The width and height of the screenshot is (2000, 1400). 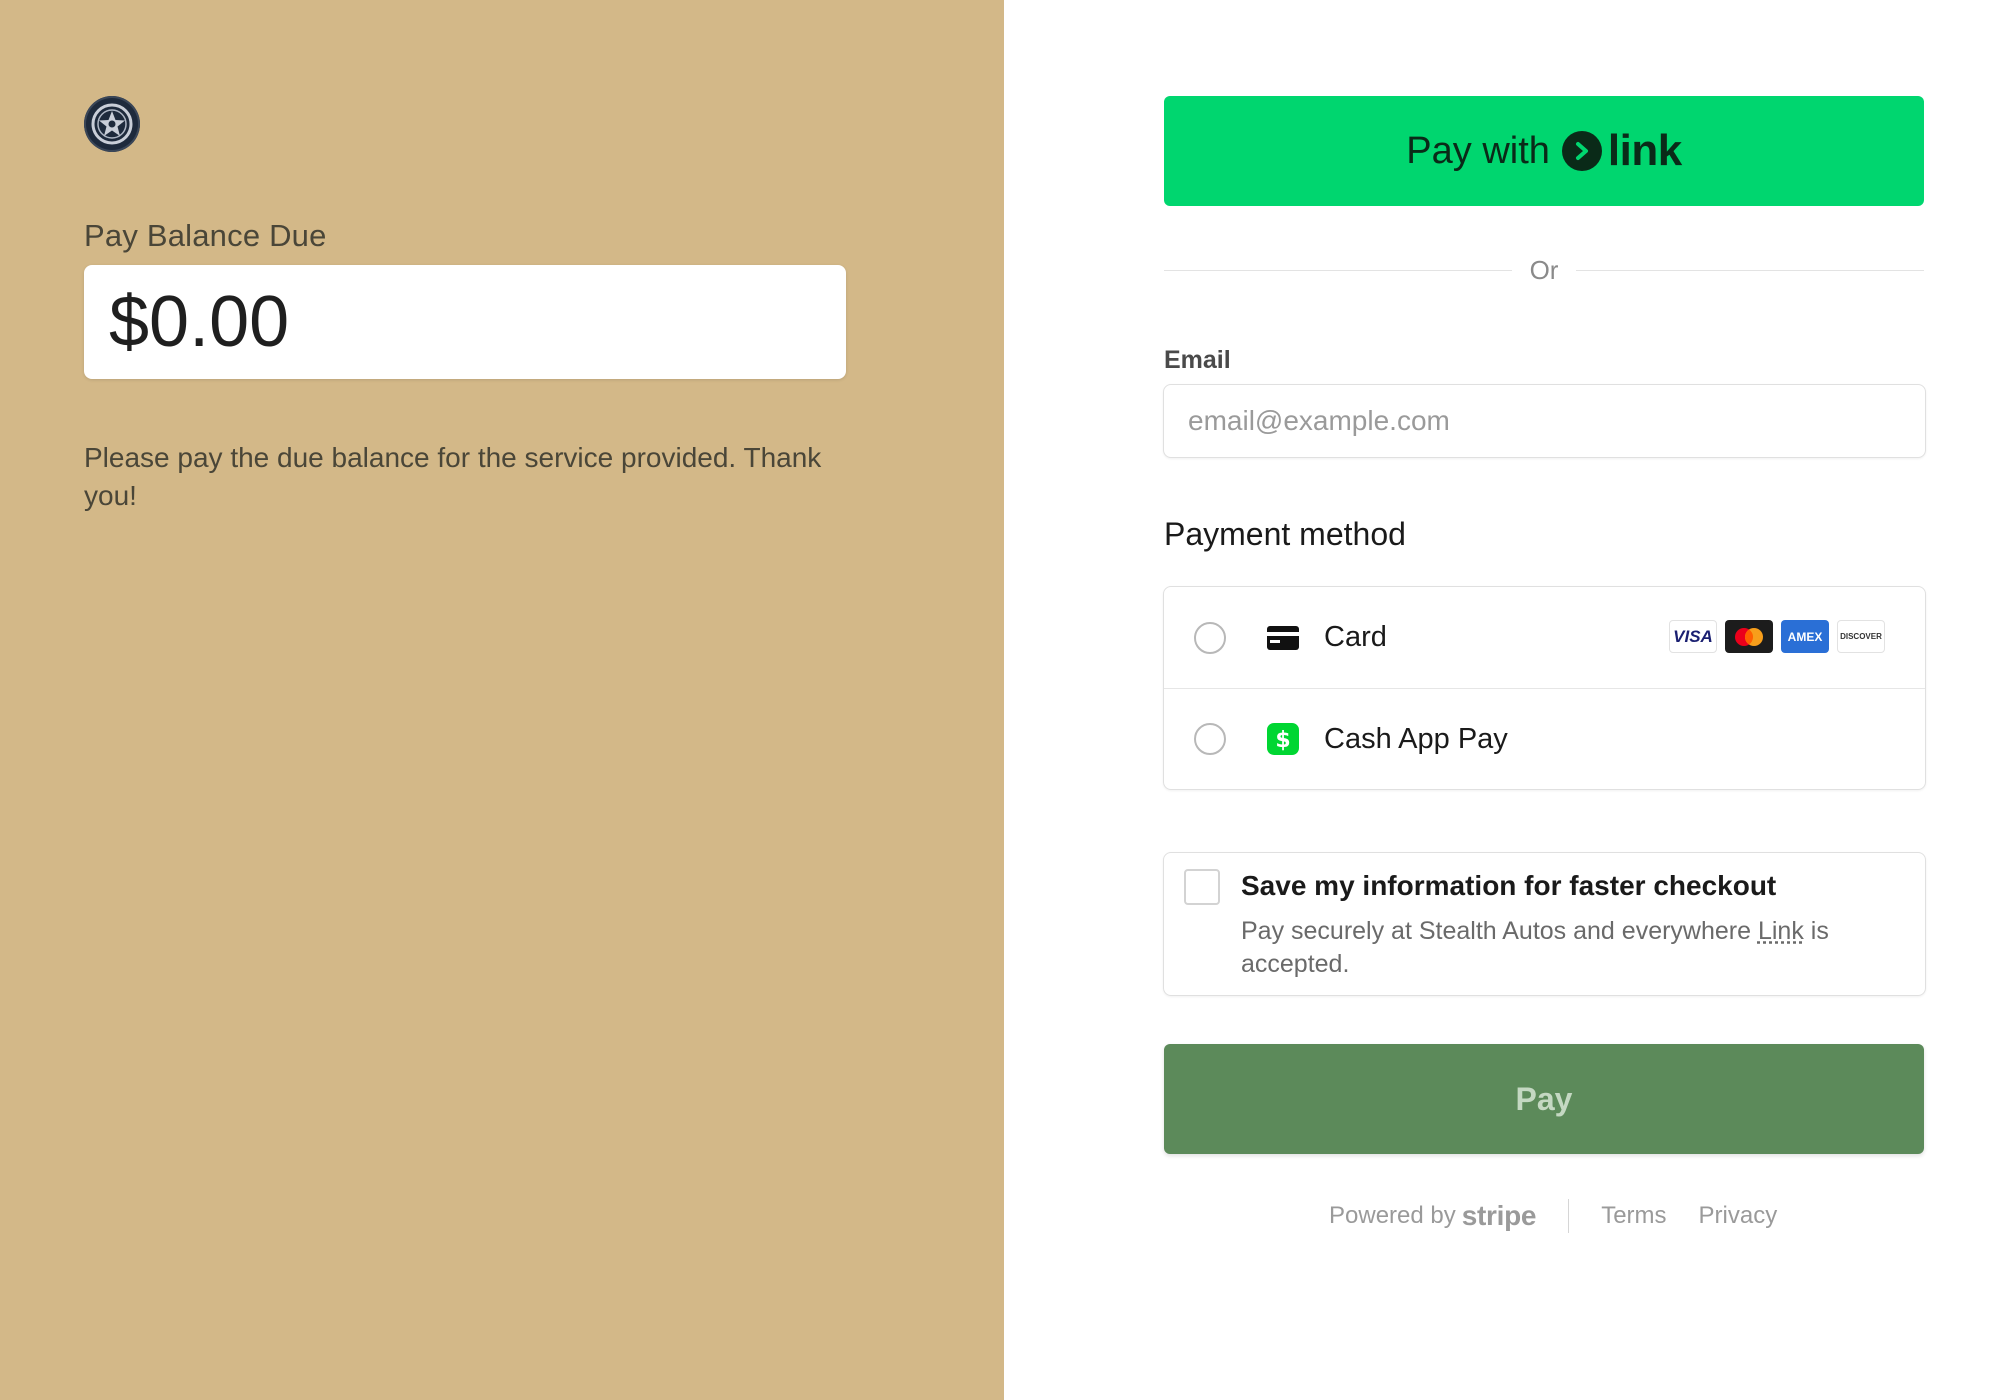 What do you see at coordinates (1544, 738) in the screenshot?
I see `payment-option-cash-app: $ Cash App Pay` at bounding box center [1544, 738].